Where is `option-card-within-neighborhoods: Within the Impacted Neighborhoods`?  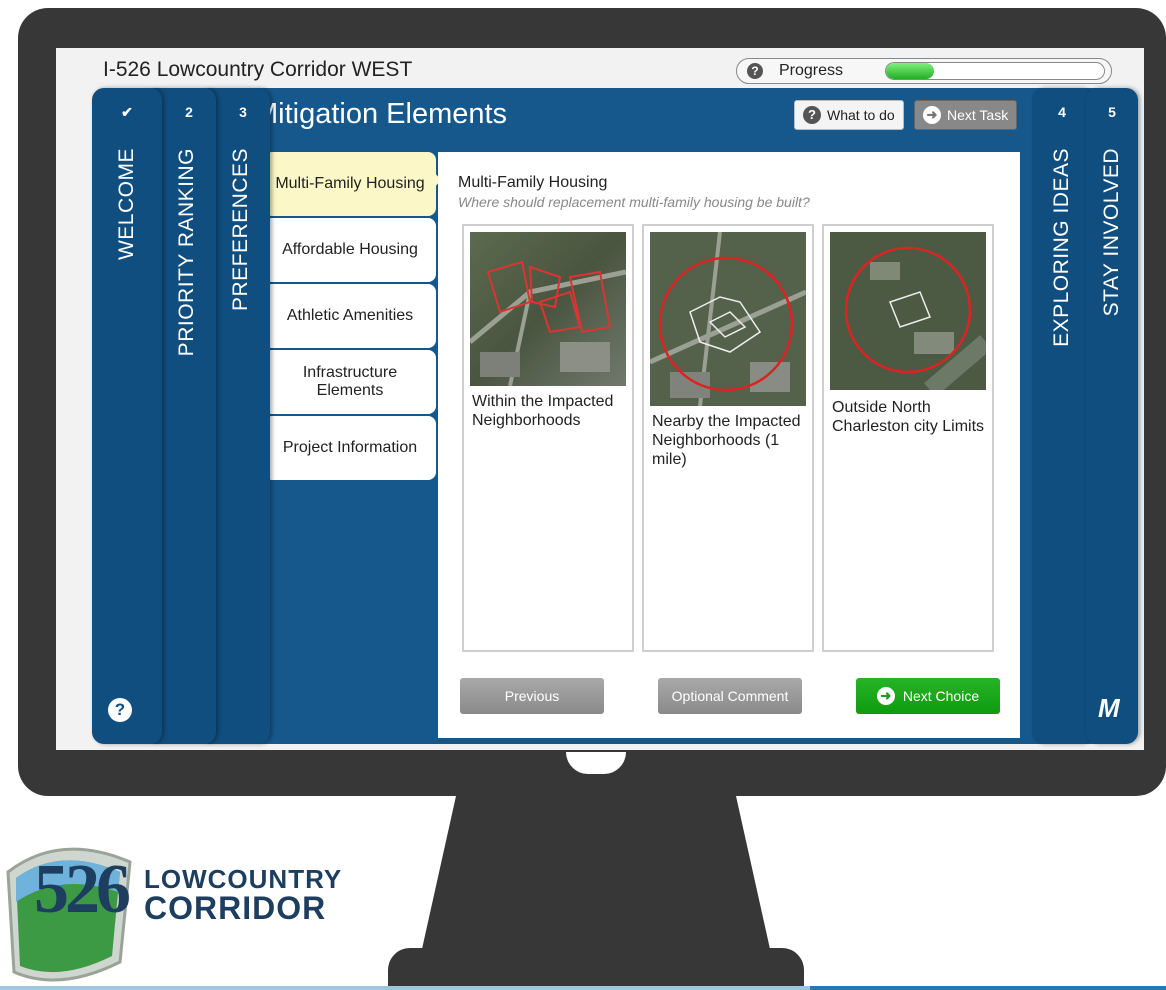
option-card-within-neighborhoods: Within the Impacted Neighborhoods is located at coordinates (548, 438).